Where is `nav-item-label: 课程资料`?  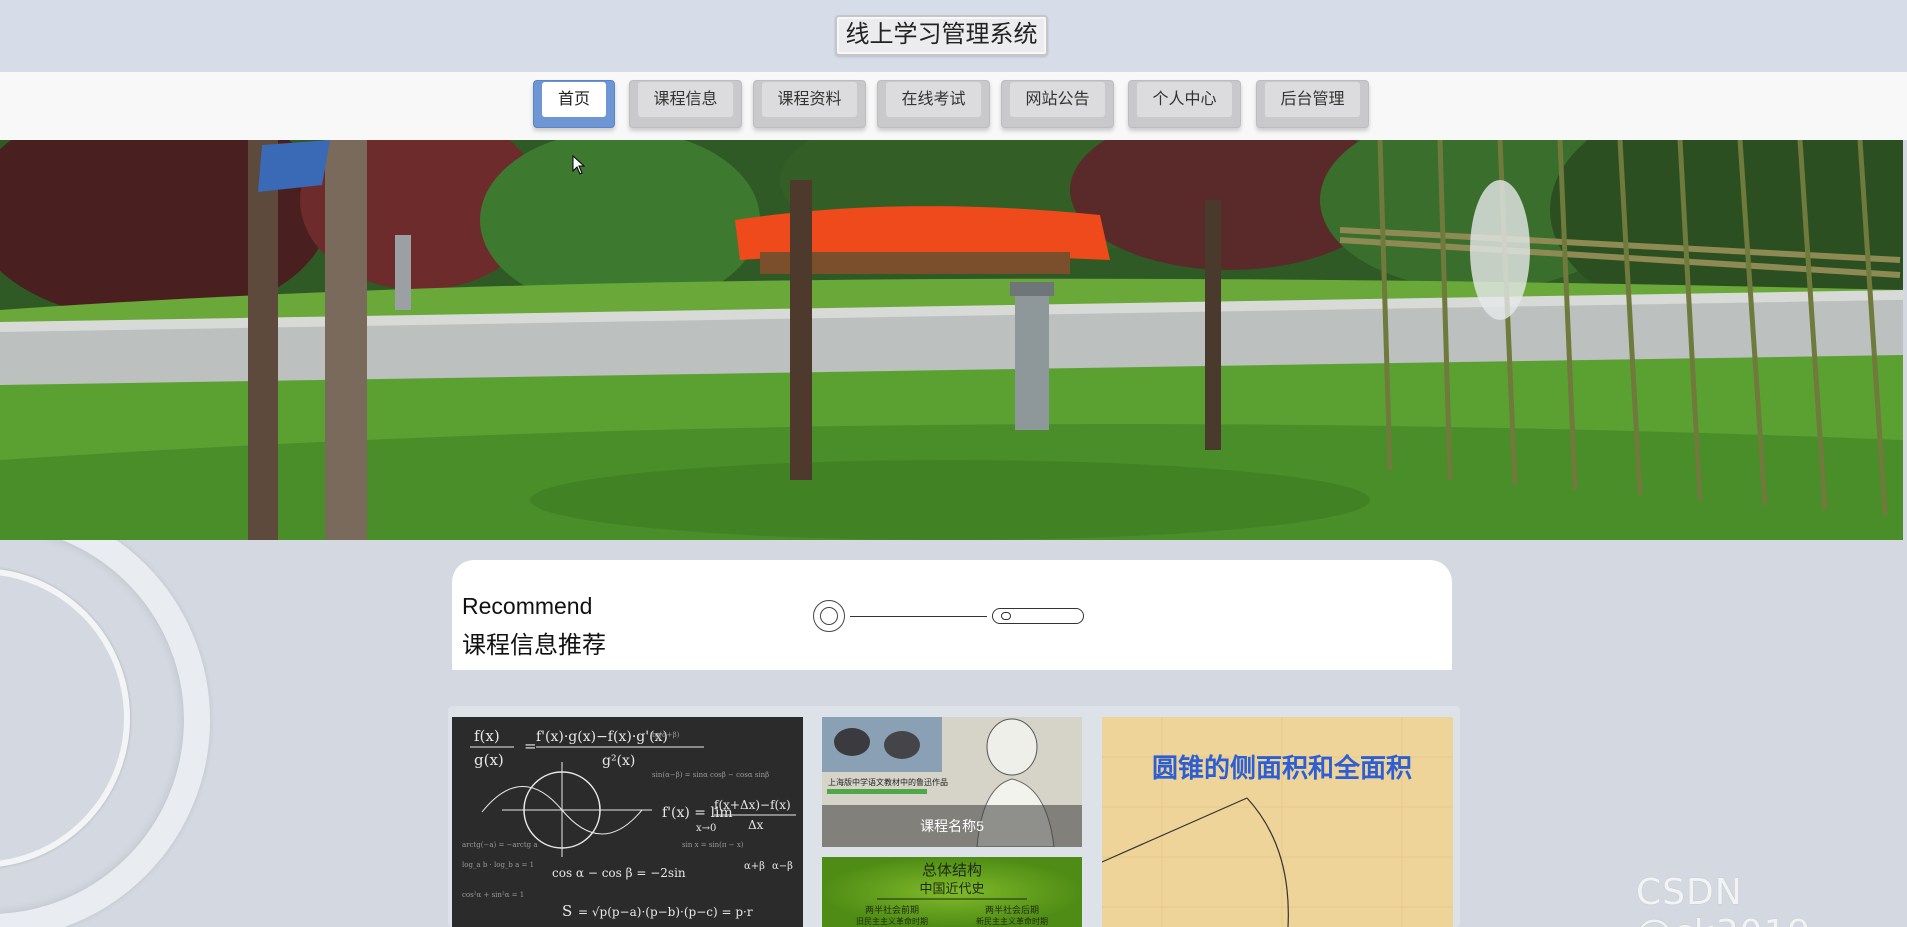
nav-item-label: 课程资料 is located at coordinates (809, 99).